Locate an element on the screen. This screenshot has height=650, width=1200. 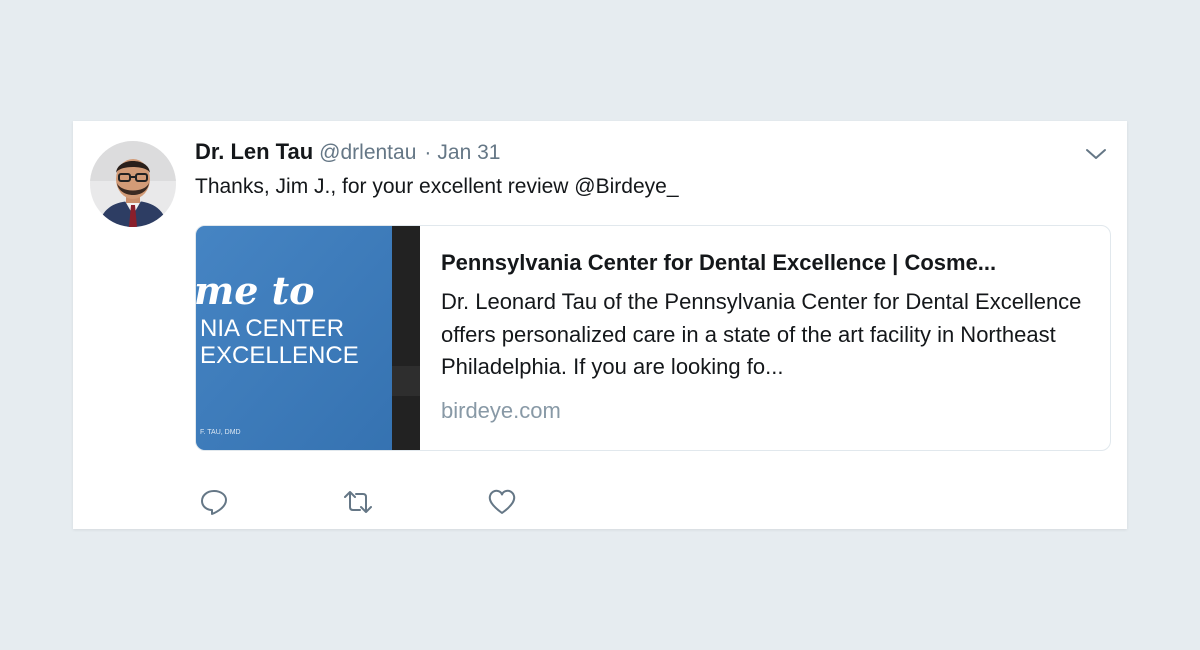
profile-photo-icon is located at coordinates (133, 184).